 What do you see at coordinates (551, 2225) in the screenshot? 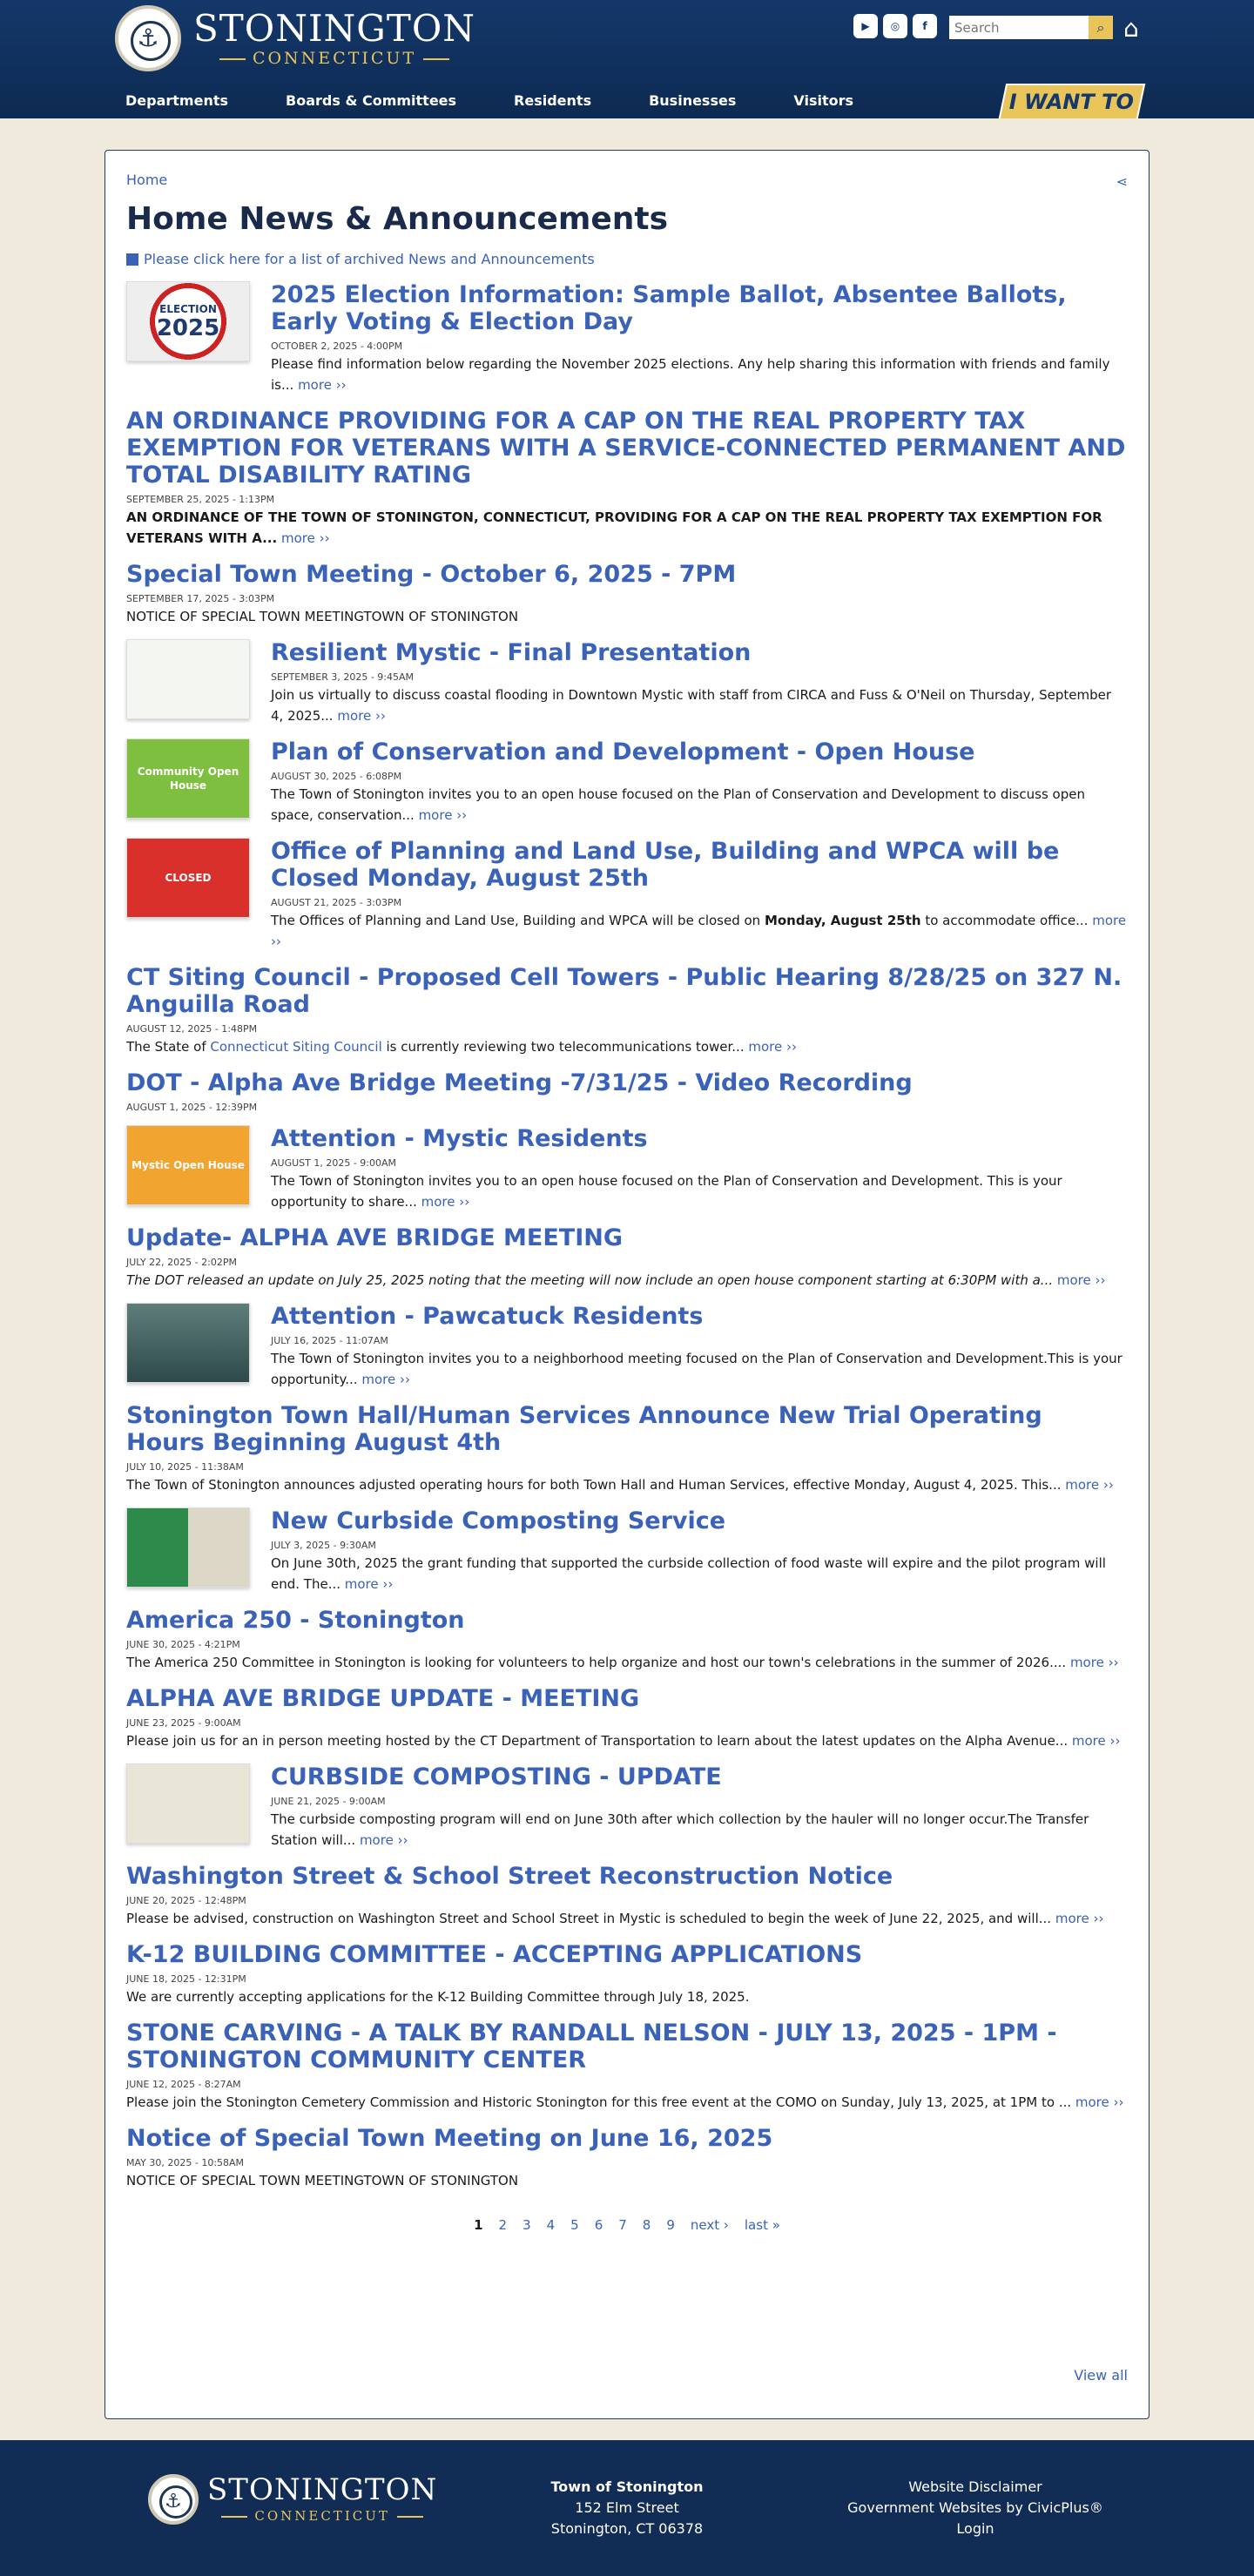
I see `page-link: 4` at bounding box center [551, 2225].